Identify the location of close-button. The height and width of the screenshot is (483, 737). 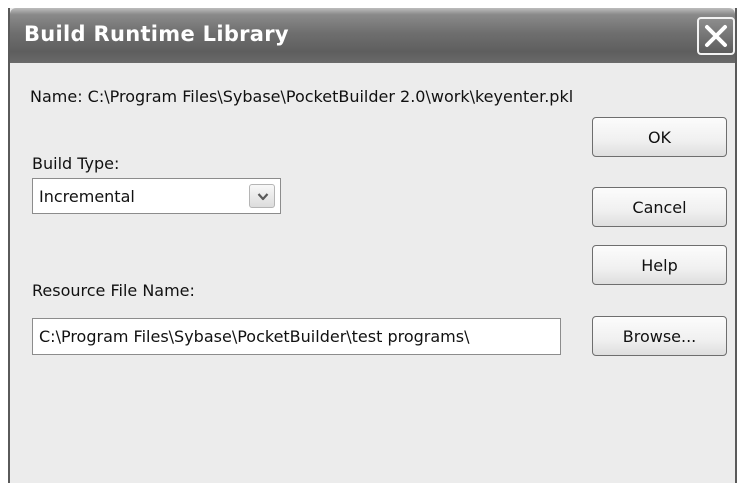
(716, 36).